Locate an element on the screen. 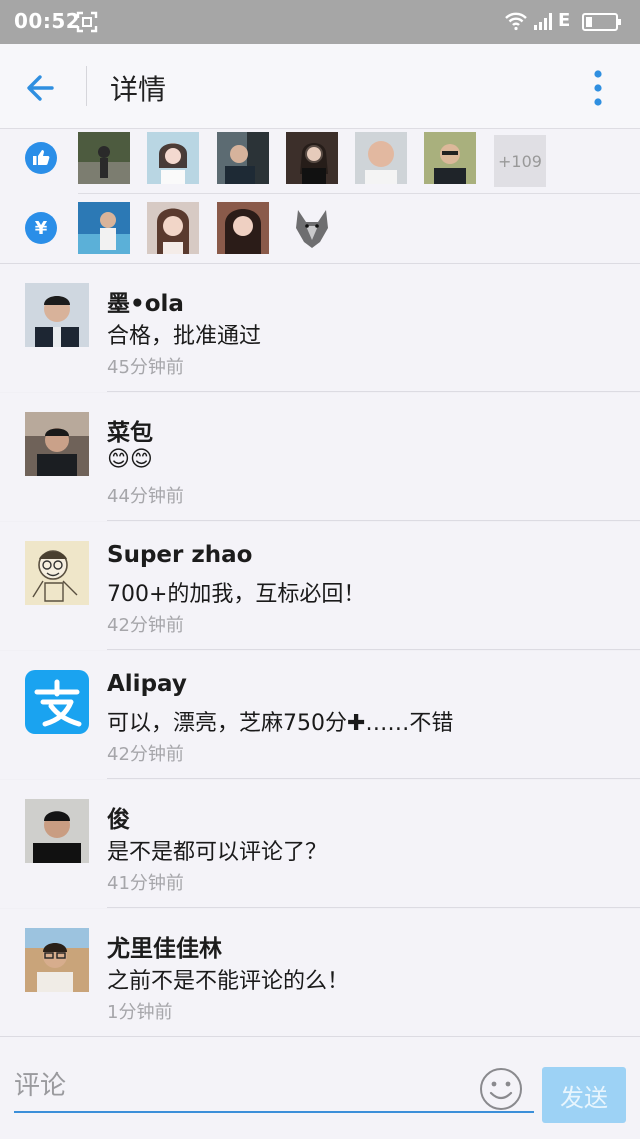 This screenshot has height=1139, width=640. send-button: 发送 is located at coordinates (584, 1095).